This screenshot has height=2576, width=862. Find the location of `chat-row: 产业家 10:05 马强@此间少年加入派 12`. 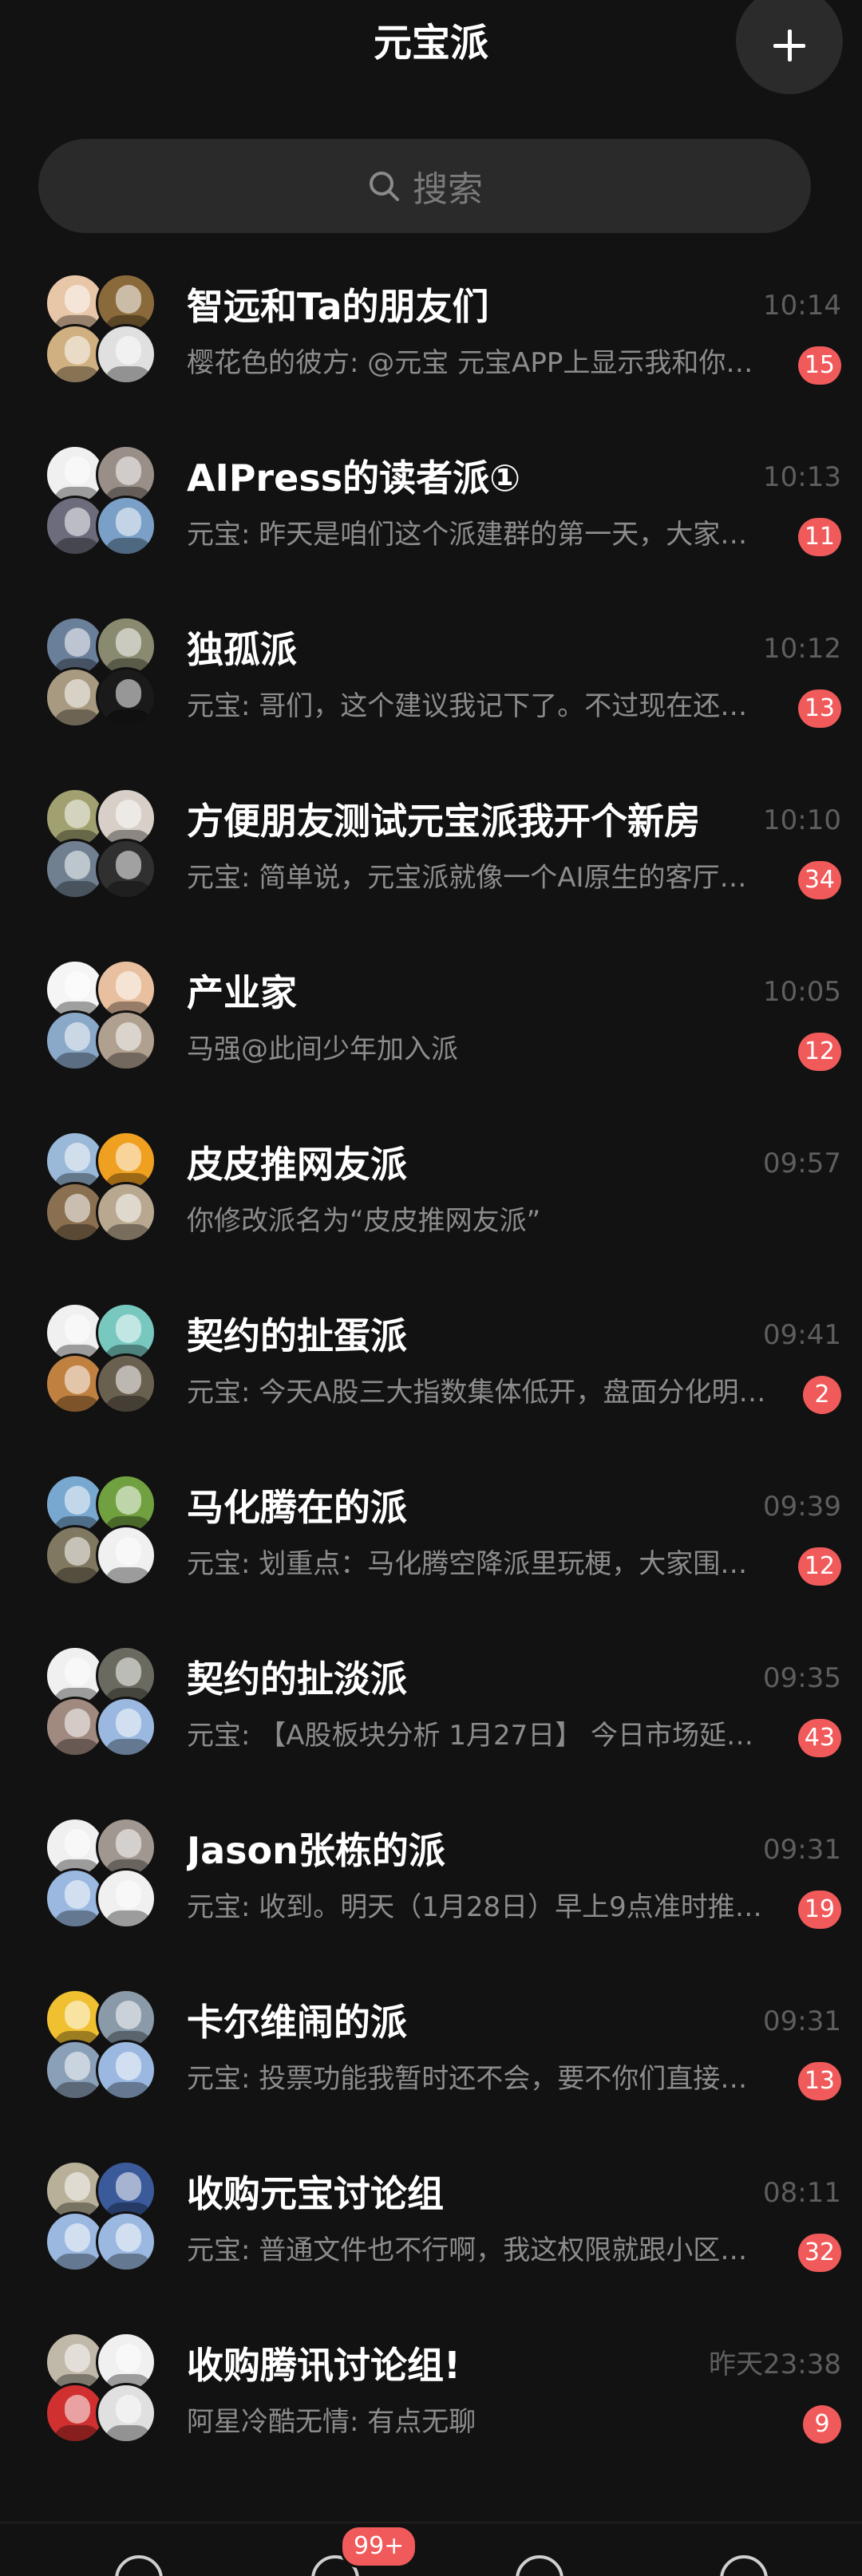

chat-row: 产业家 10:05 马强@此间少年加入派 12 is located at coordinates (431, 1043).